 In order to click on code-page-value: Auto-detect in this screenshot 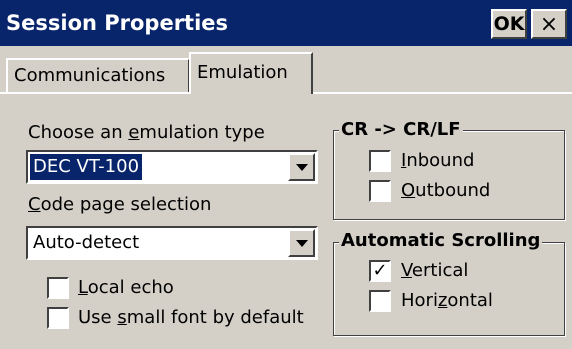, I will do `click(86, 242)`.